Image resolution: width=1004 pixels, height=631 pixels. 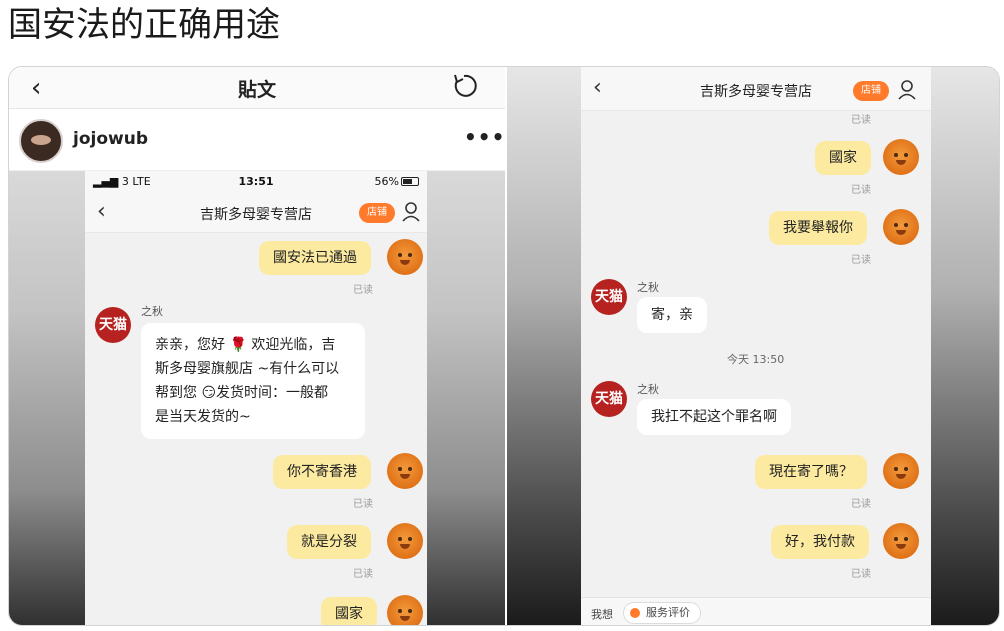 What do you see at coordinates (811, 472) in the screenshot?
I see `message-bubble-outgoing: 現在寄了嗎？` at bounding box center [811, 472].